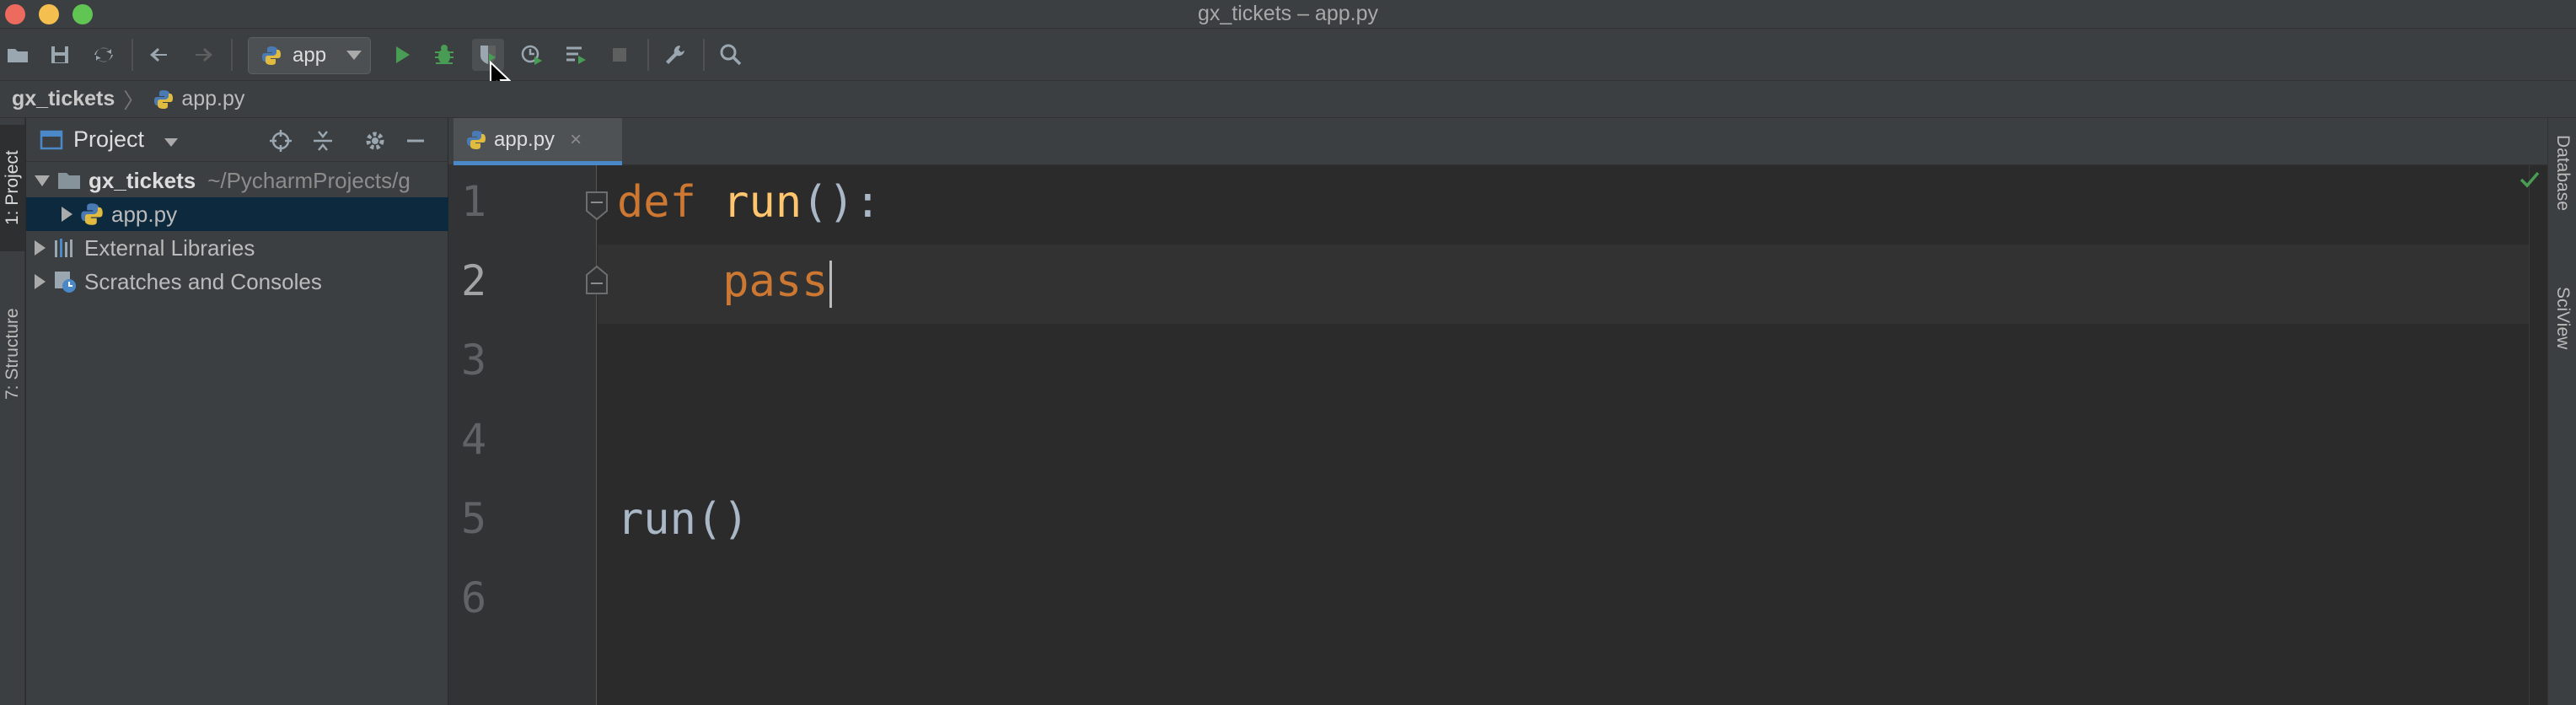 The image size is (2576, 705). Describe the element at coordinates (169, 247) in the screenshot. I see `tree-item-label: External Libraries` at that location.